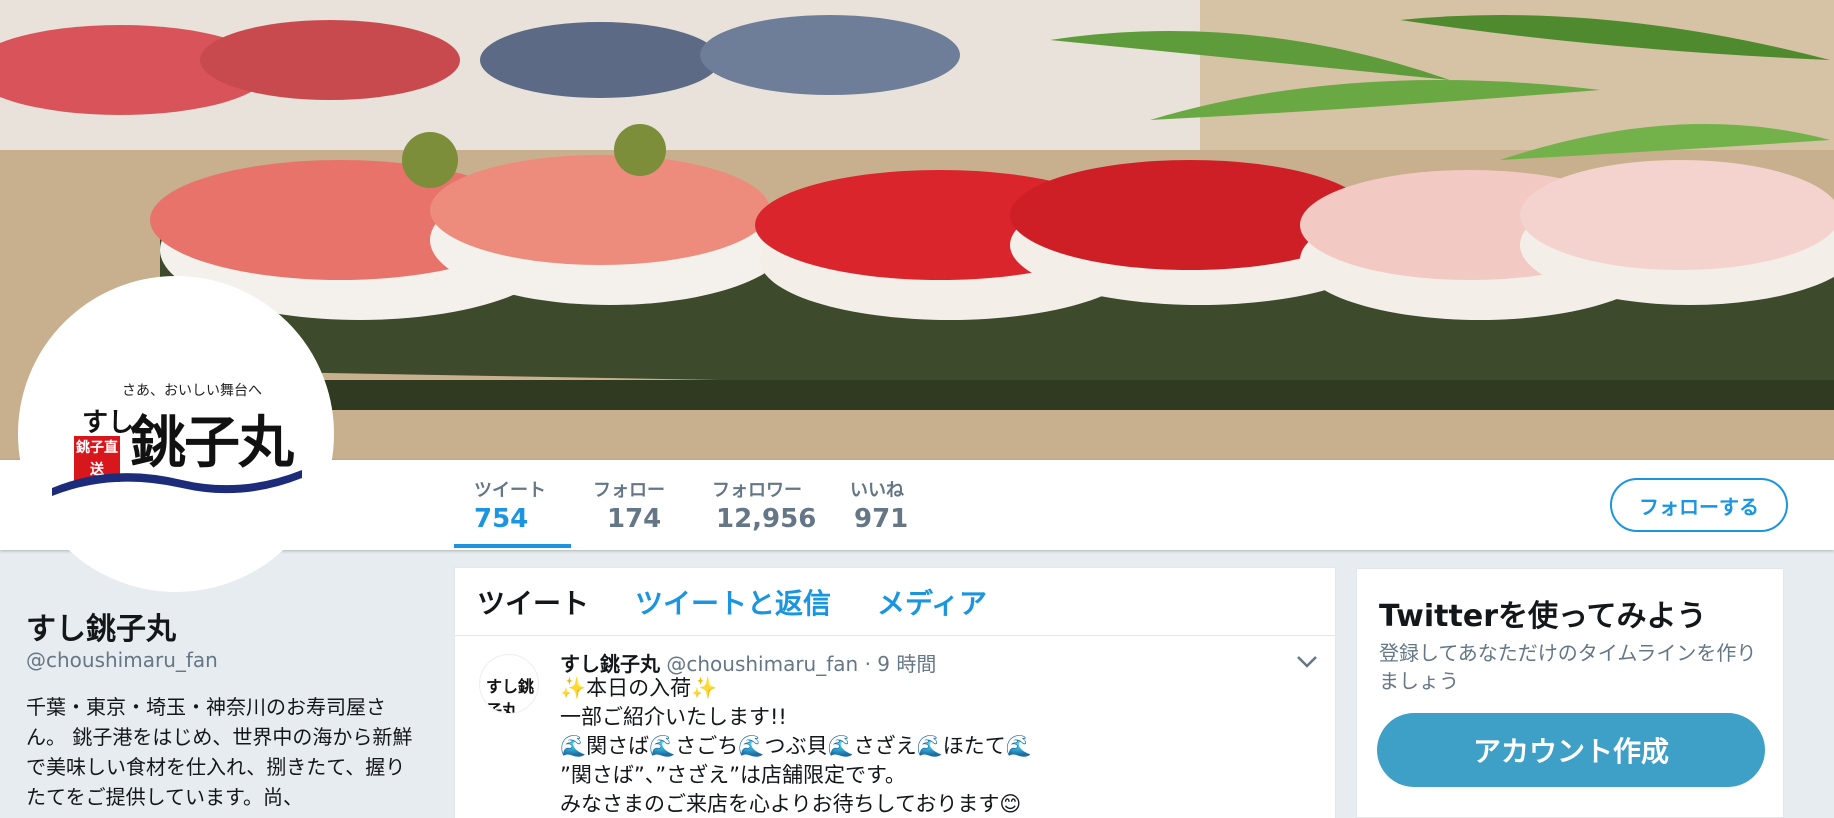  Describe the element at coordinates (192, 391) in the screenshot. I see `avatar-tagline: さあ、おいしい舞台へ` at that location.